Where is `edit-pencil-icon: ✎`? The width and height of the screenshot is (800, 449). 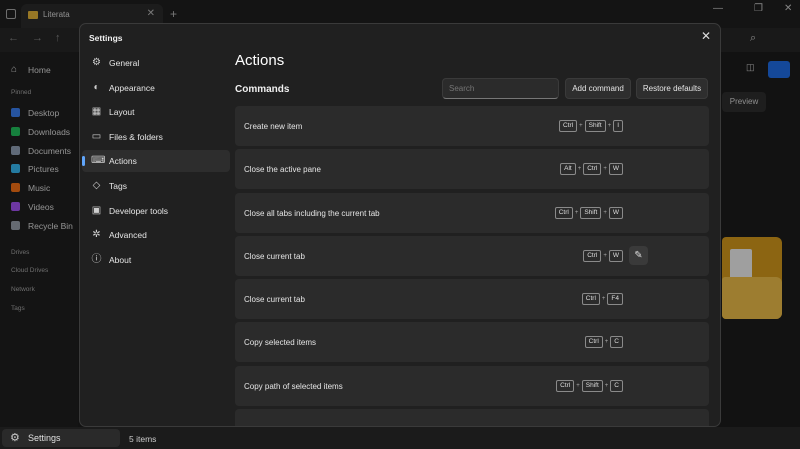 edit-pencil-icon: ✎ is located at coordinates (638, 255).